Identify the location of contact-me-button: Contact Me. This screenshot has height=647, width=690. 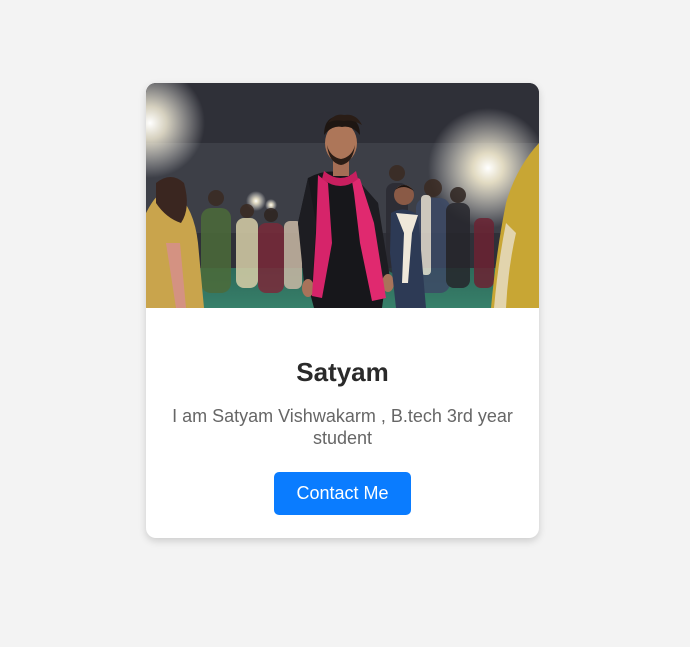
(342, 493).